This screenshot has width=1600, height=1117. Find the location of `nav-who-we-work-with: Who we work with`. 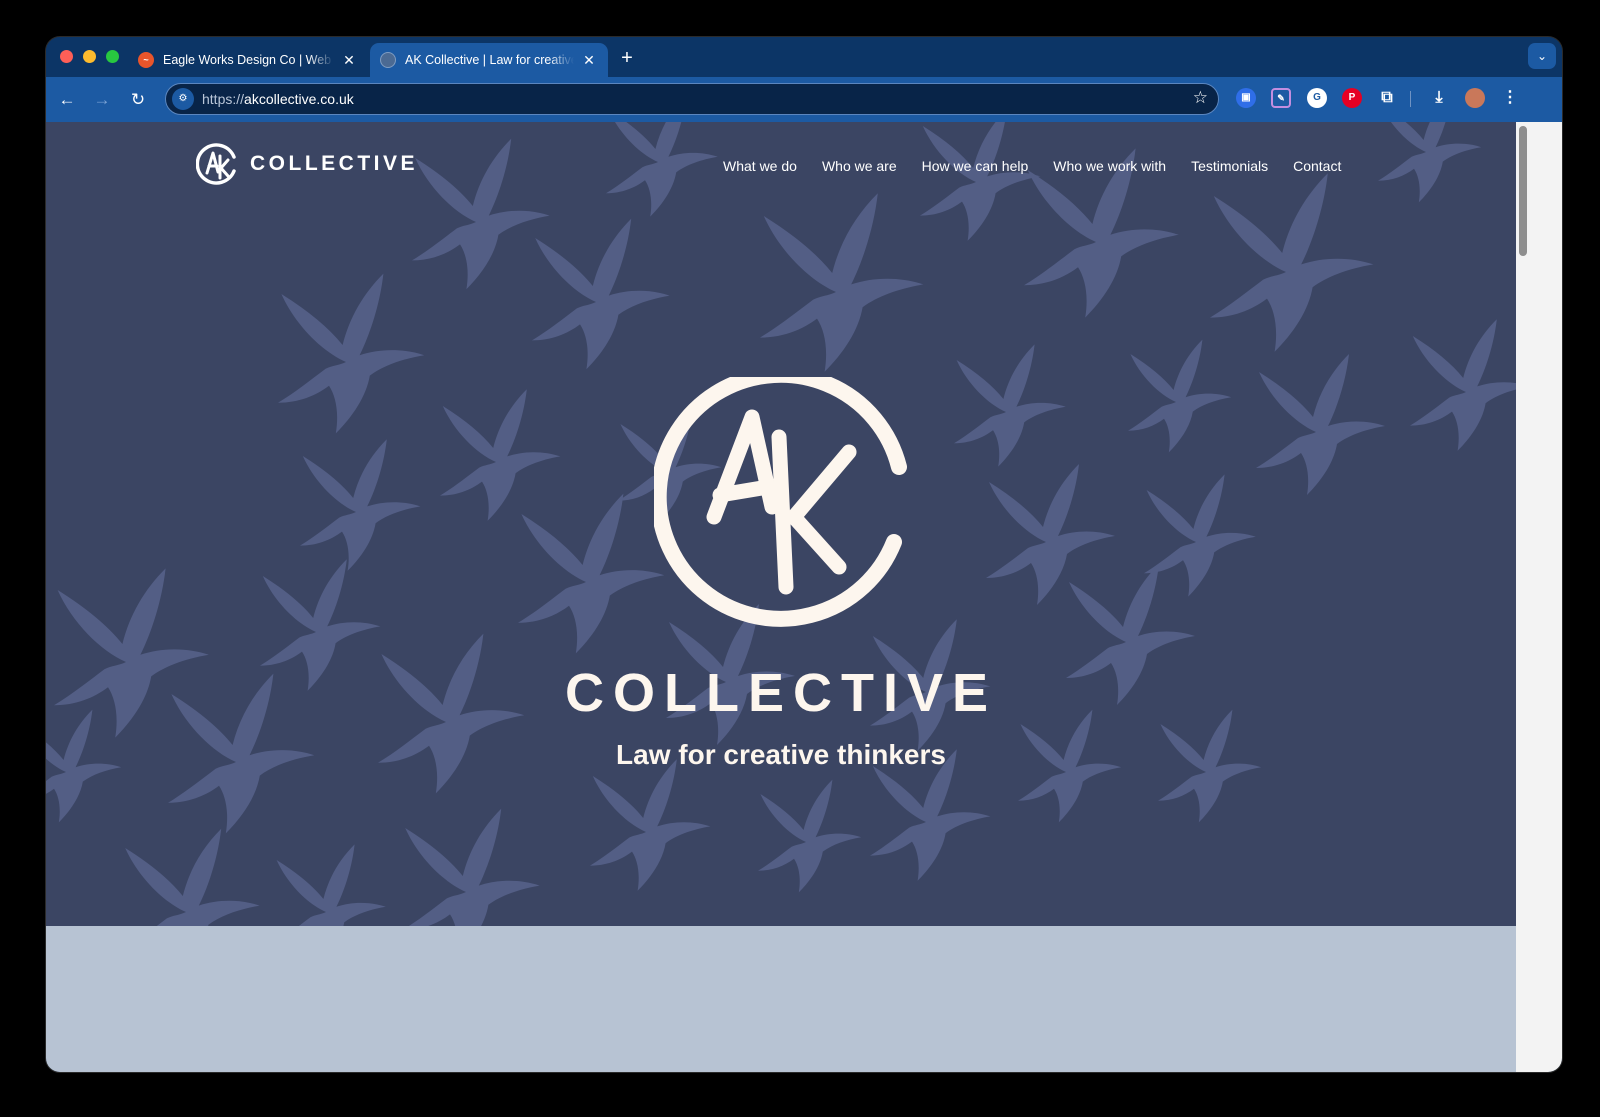

nav-who-we-work-with: Who we work with is located at coordinates (1109, 166).